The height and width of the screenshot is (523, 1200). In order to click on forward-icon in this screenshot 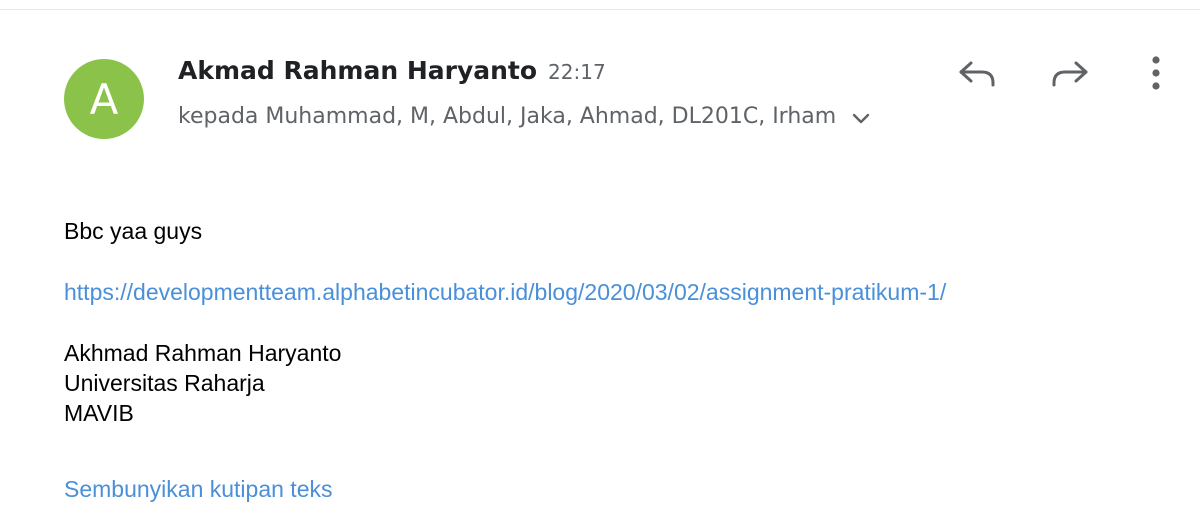, I will do `click(1071, 75)`.